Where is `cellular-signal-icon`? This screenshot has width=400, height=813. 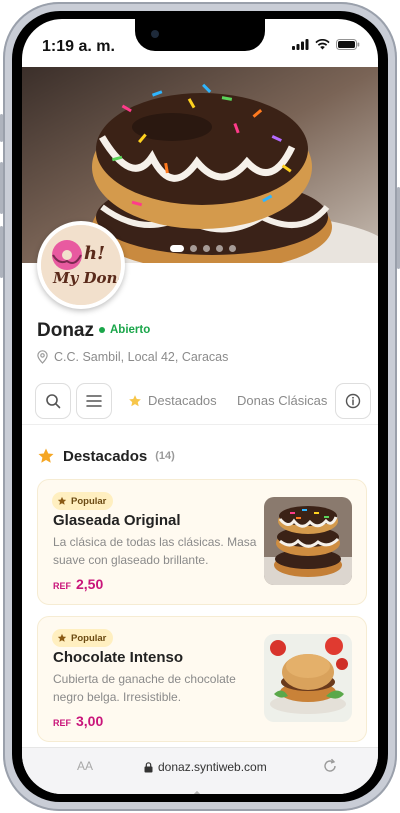
cellular-signal-icon is located at coordinates (300, 44).